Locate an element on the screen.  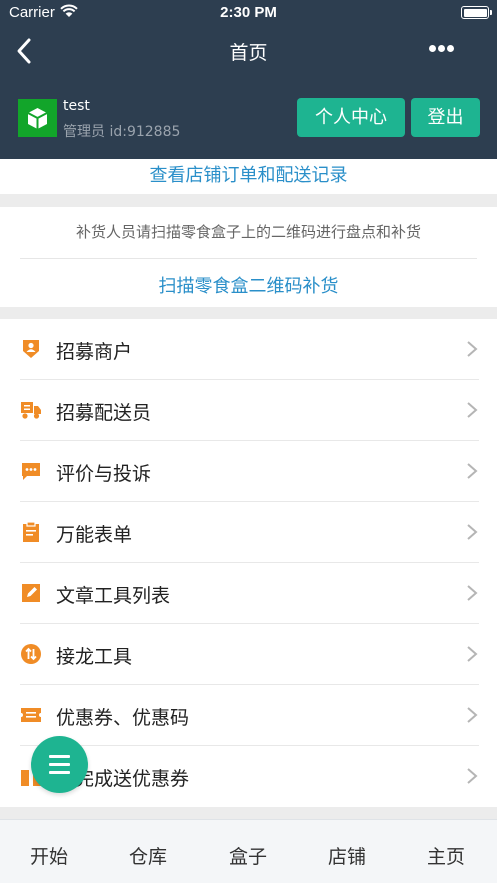
store-records-link: 查看店铺订单和配送记录 is located at coordinates (248, 174).